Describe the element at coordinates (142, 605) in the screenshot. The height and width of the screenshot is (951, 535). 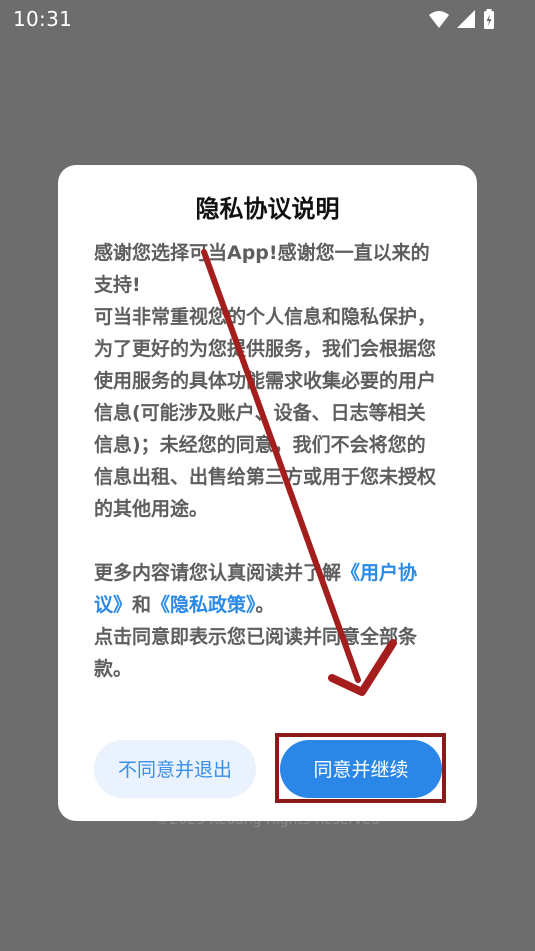
I see `and-text: 和` at that location.